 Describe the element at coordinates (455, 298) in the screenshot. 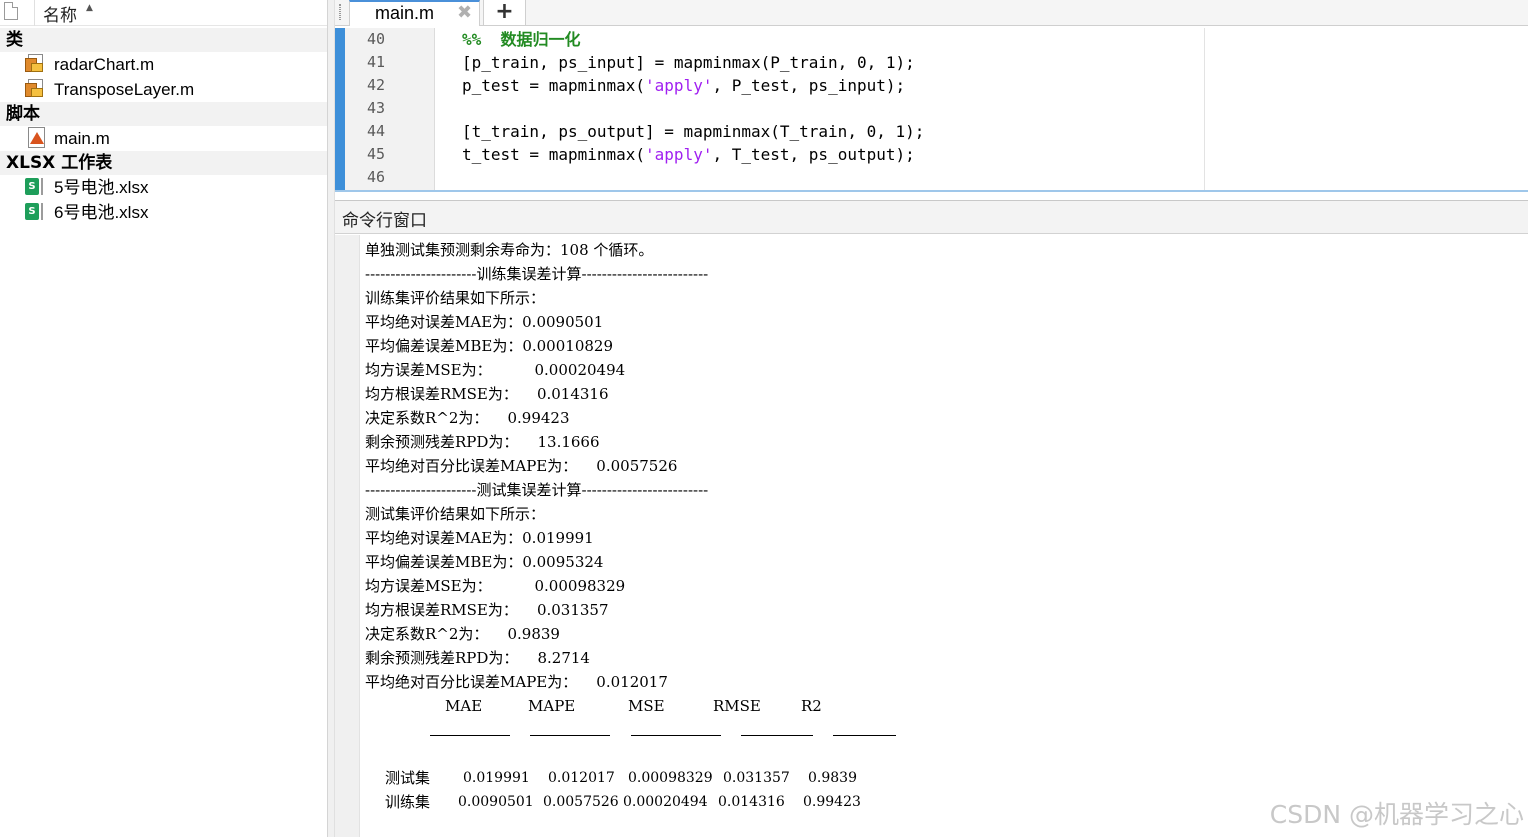

I see `output-line: 训练集评价结果如下所示：` at that location.